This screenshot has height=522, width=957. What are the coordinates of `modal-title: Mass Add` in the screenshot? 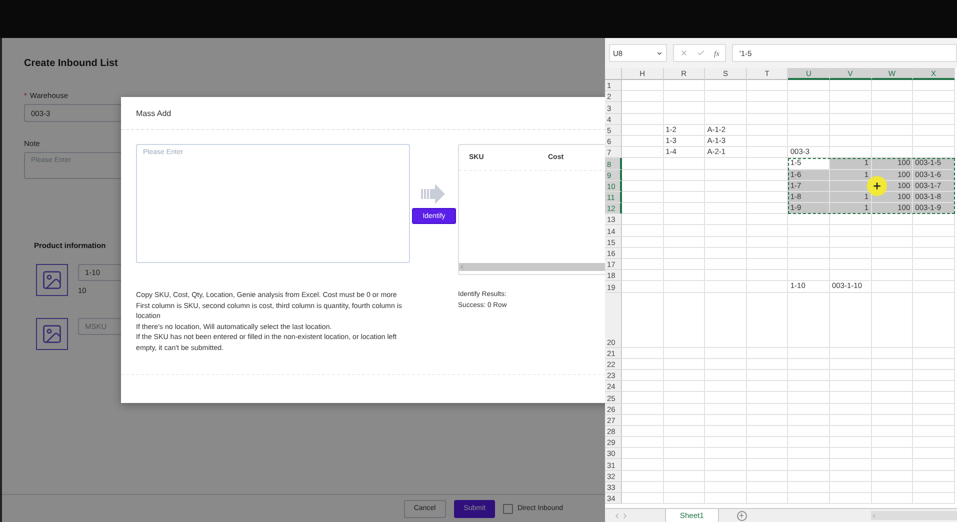 It's located at (154, 113).